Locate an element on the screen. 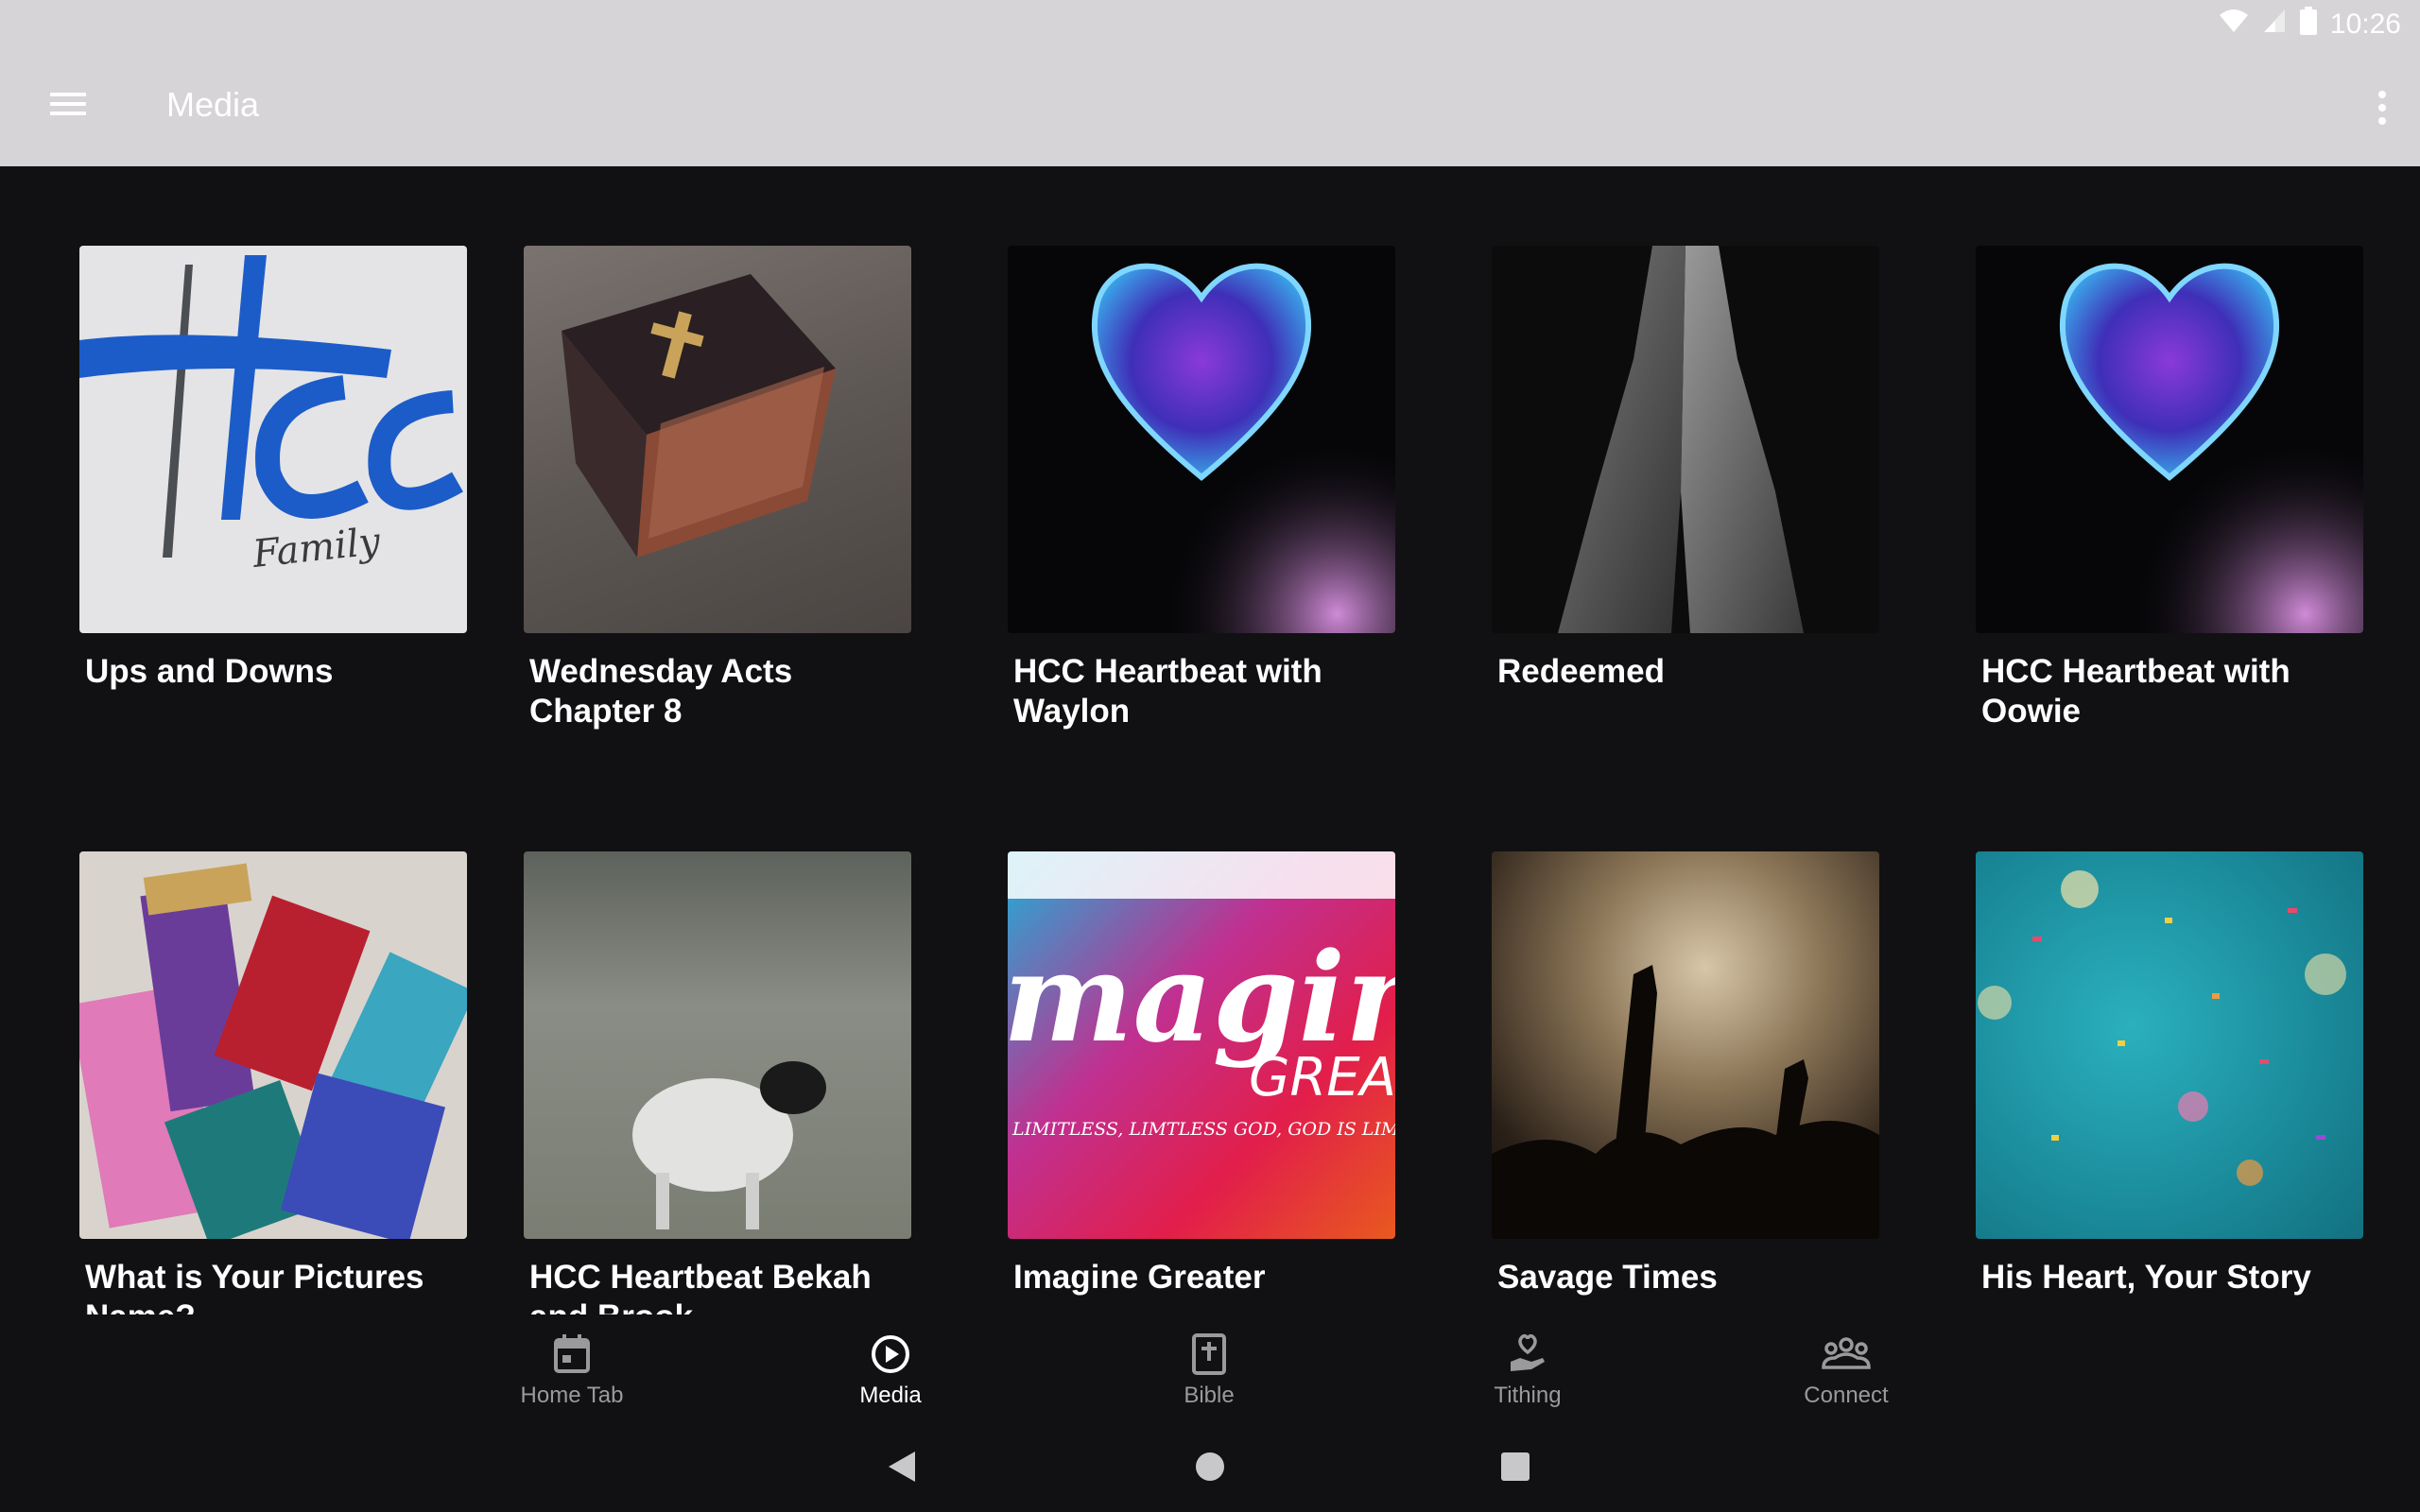  status-icons: 10:26 is located at coordinates (2310, 24).